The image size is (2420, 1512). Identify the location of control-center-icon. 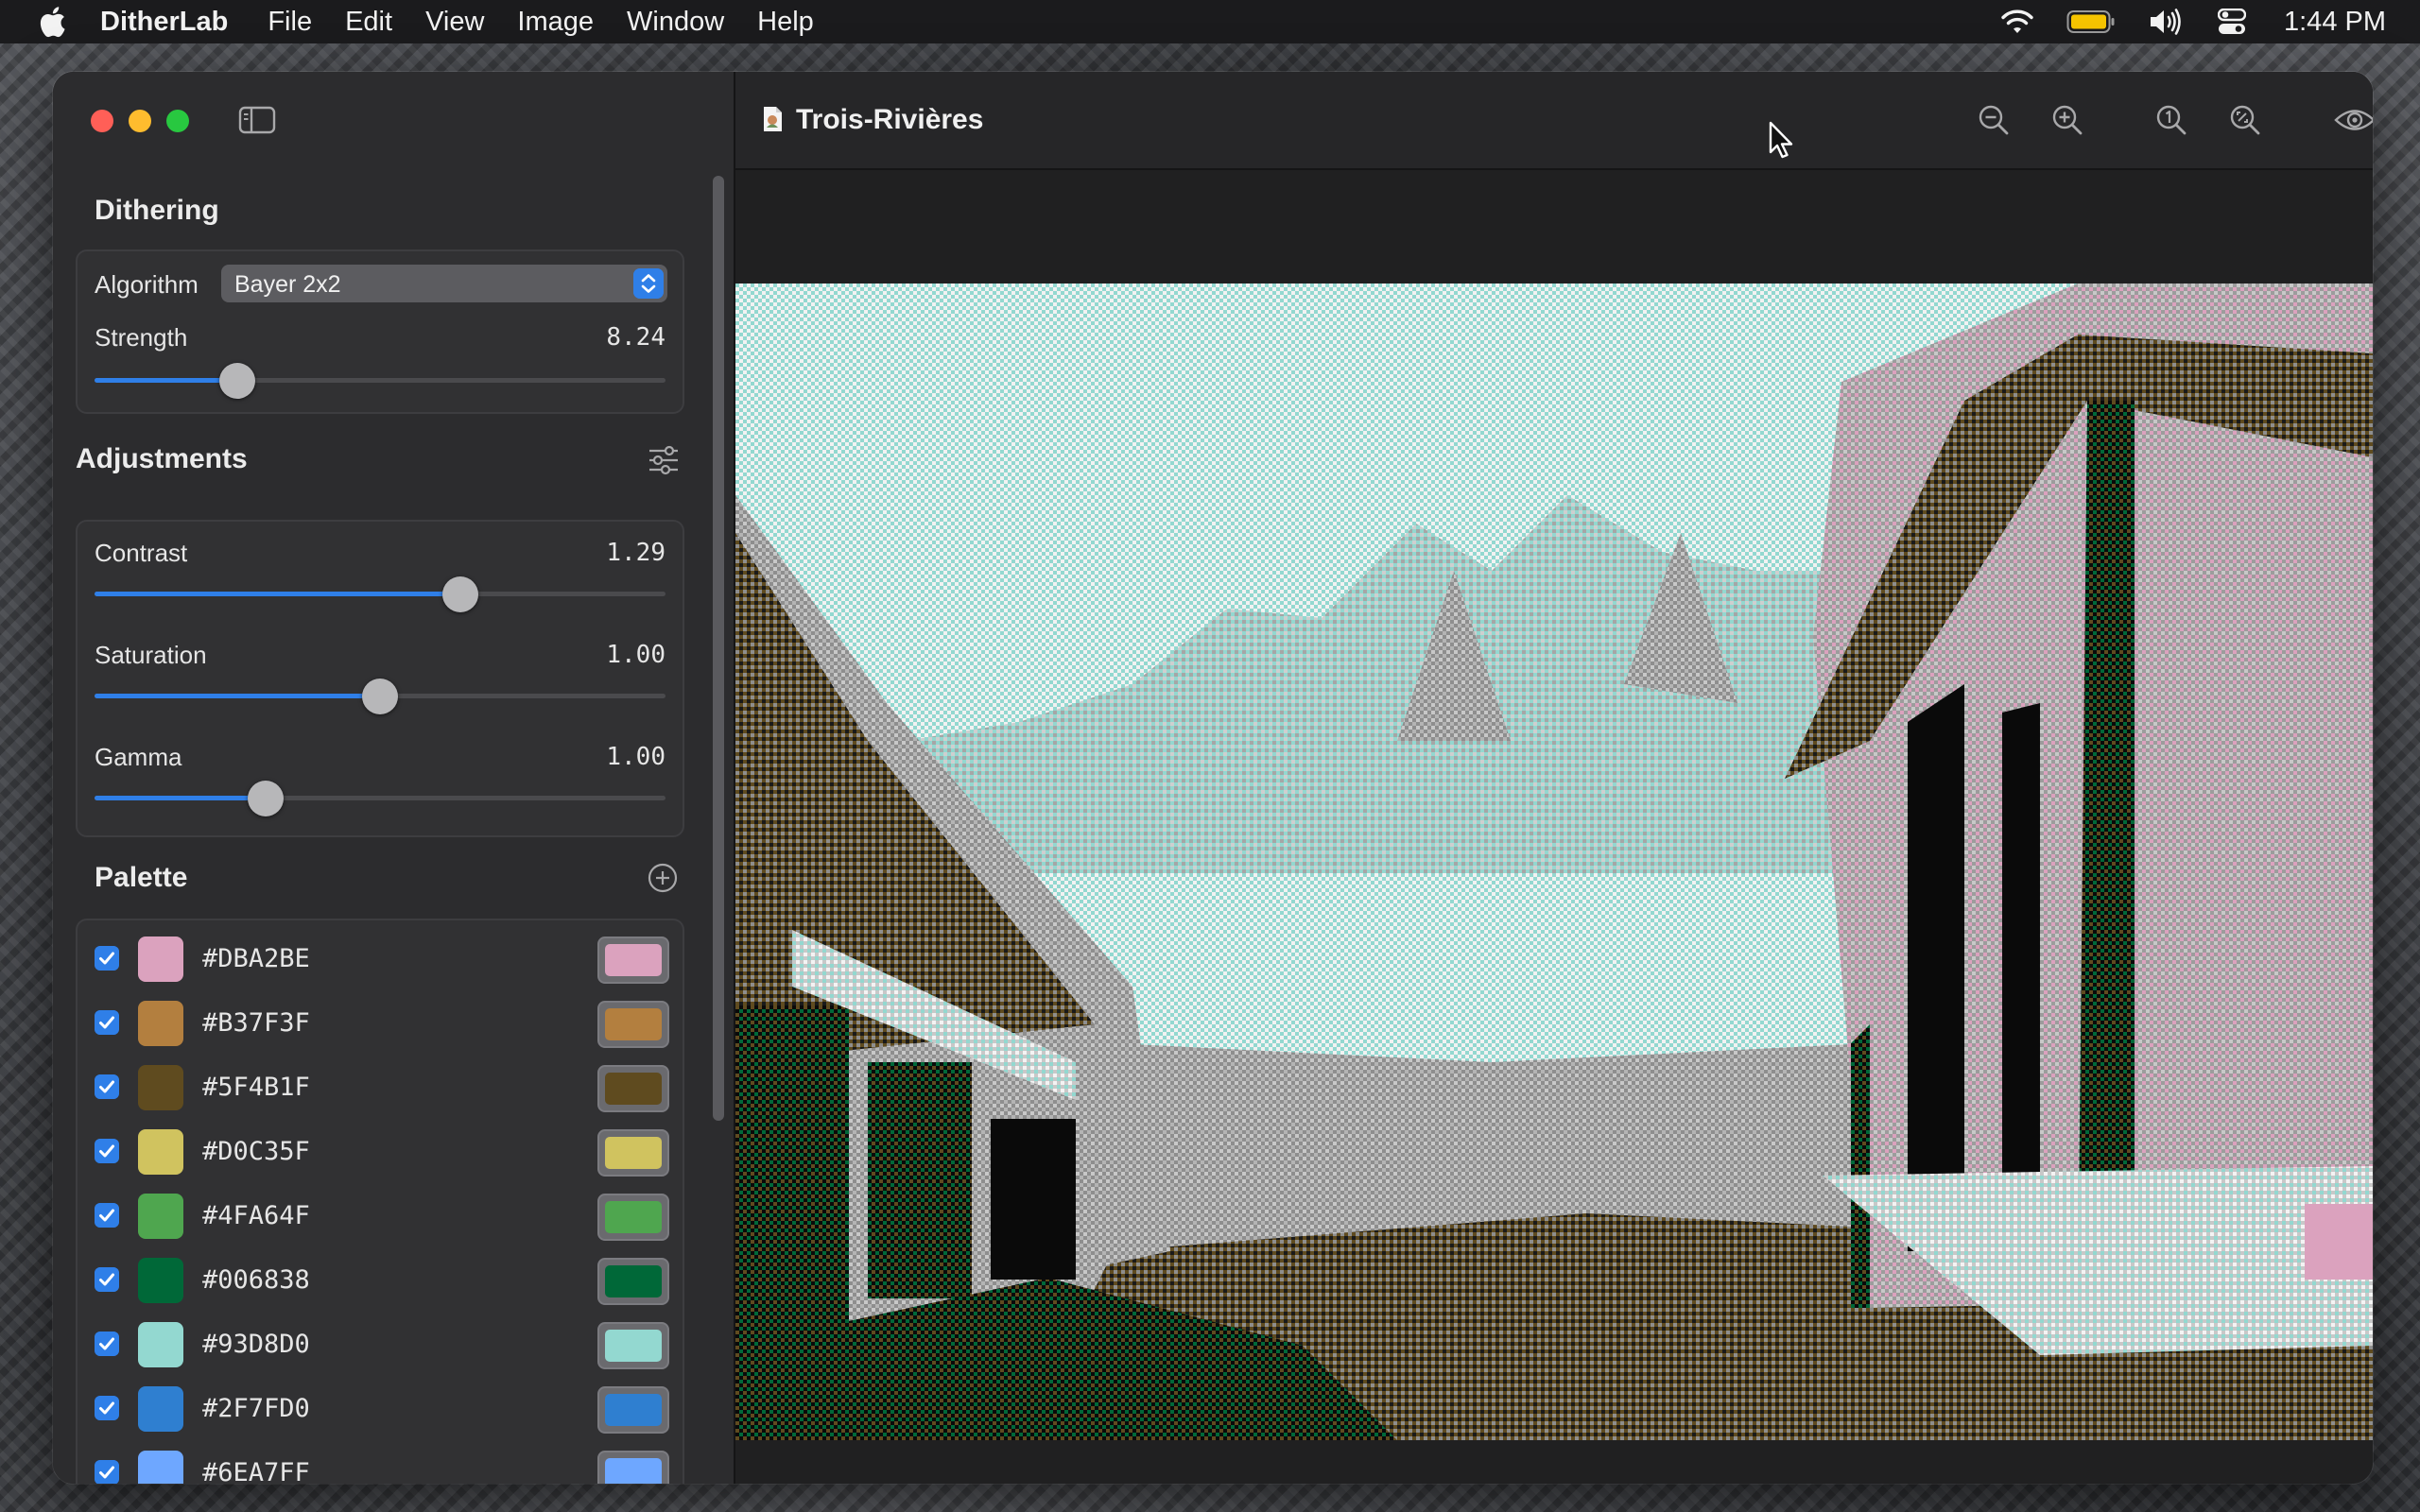
(2232, 22).